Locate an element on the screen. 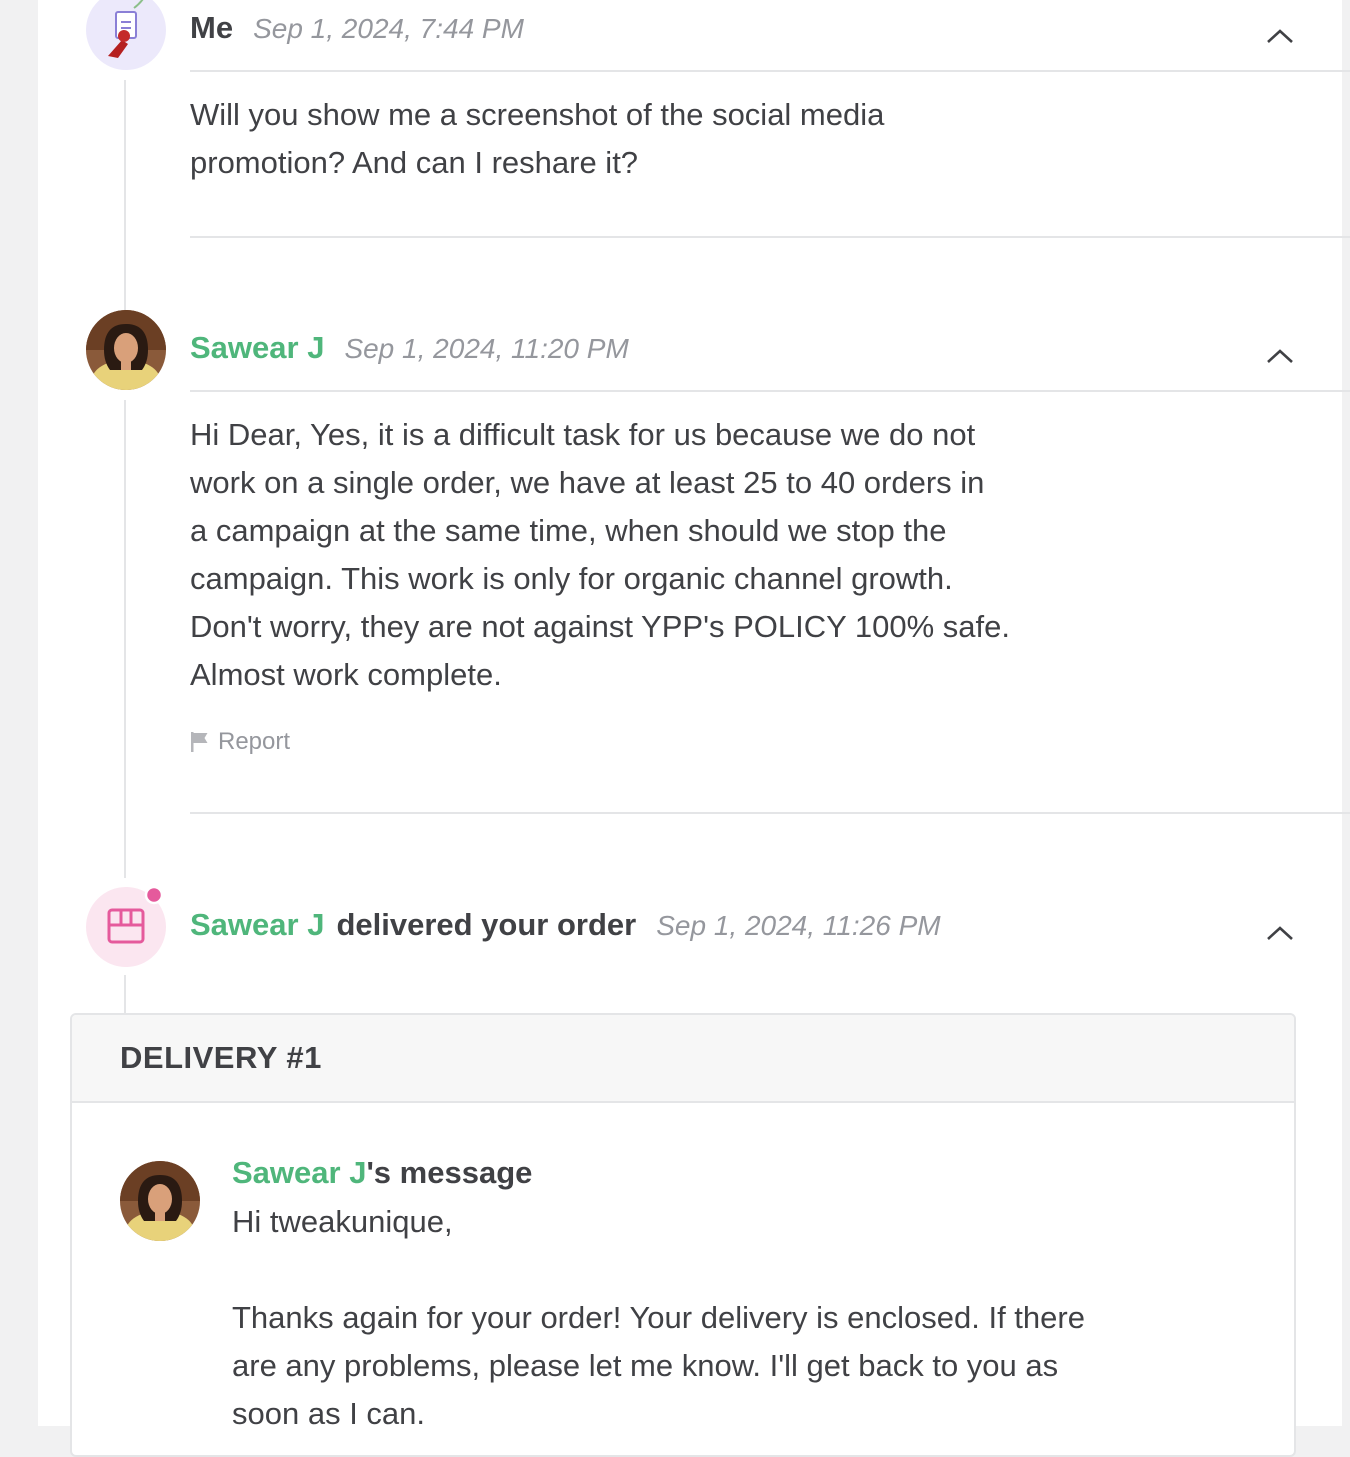 Image resolution: width=1350 pixels, height=1457 pixels. delivery-event-icon-wrap is located at coordinates (126, 926).